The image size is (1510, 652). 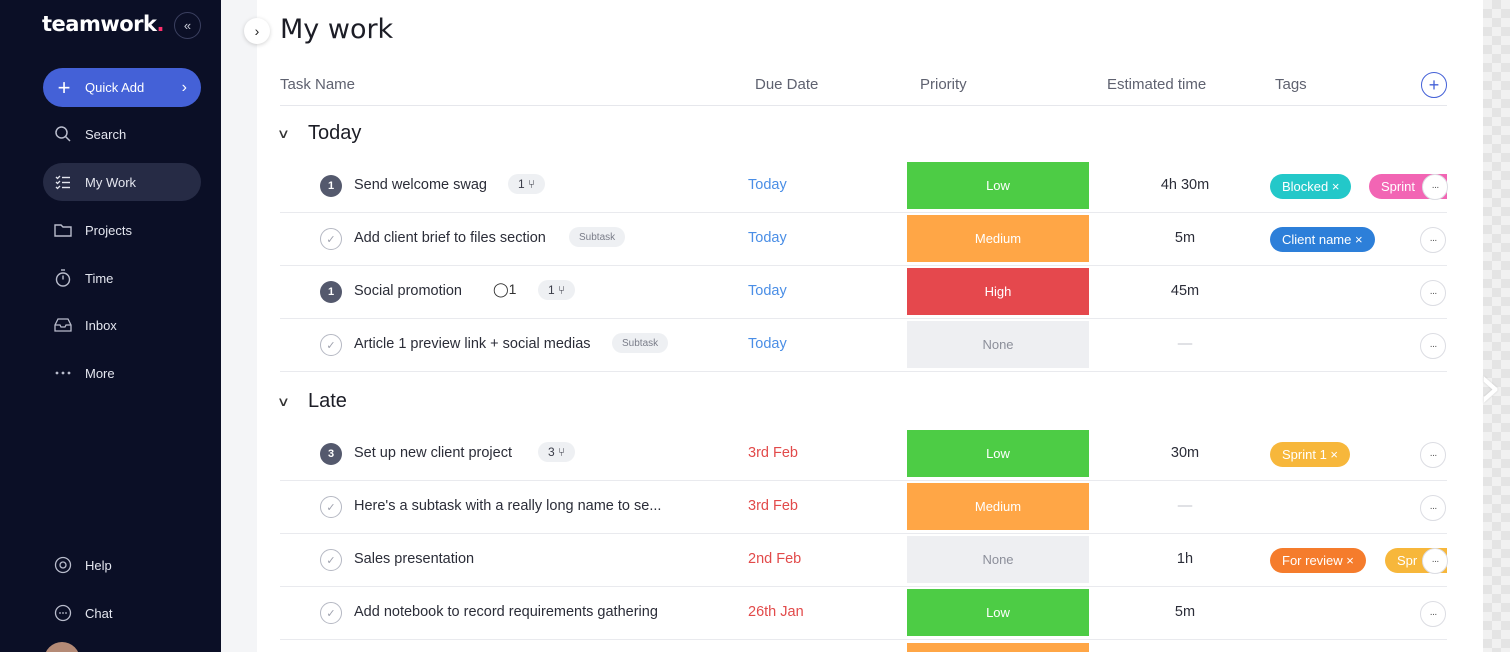 I want to click on estimated-time: 1h, so click(x=1185, y=559).